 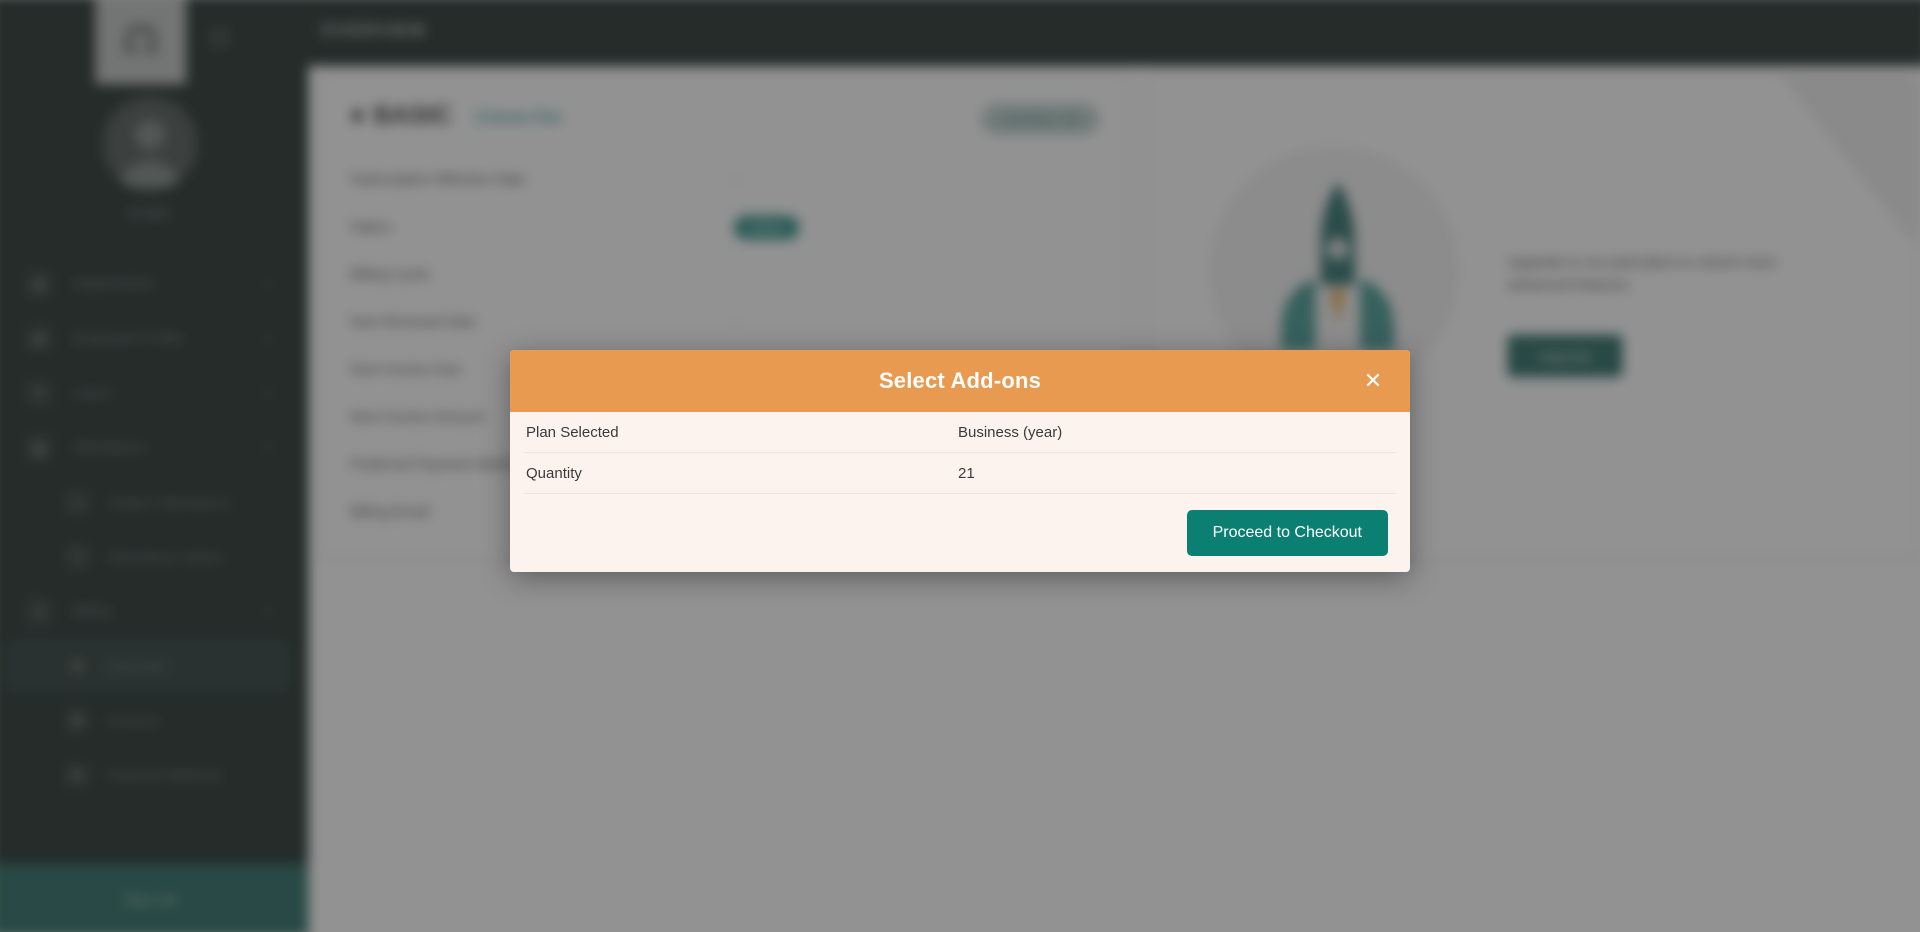 What do you see at coordinates (1287, 533) in the screenshot?
I see `proceed-to-checkout-button: Proceed to Checkout` at bounding box center [1287, 533].